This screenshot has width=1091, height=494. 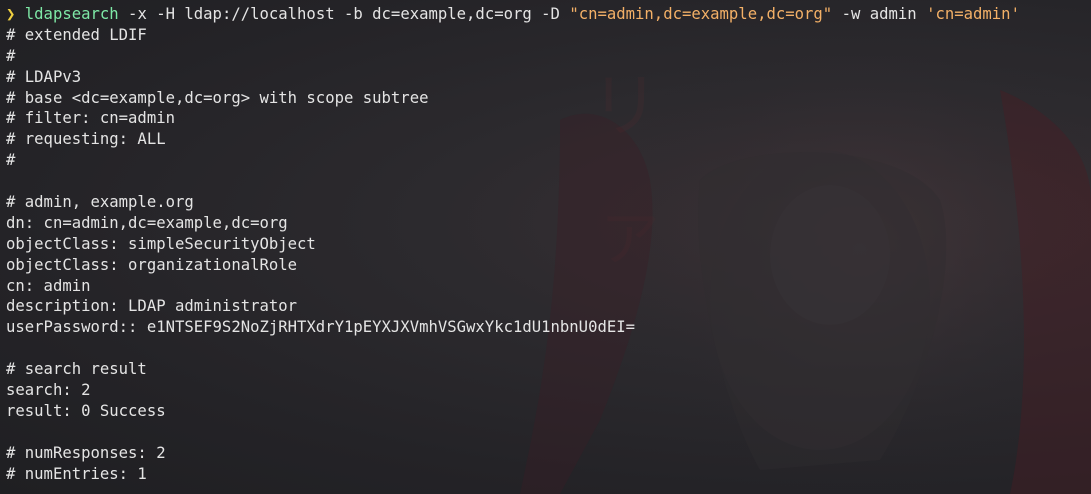 What do you see at coordinates (48, 390) in the screenshot?
I see `output-line: search: 2` at bounding box center [48, 390].